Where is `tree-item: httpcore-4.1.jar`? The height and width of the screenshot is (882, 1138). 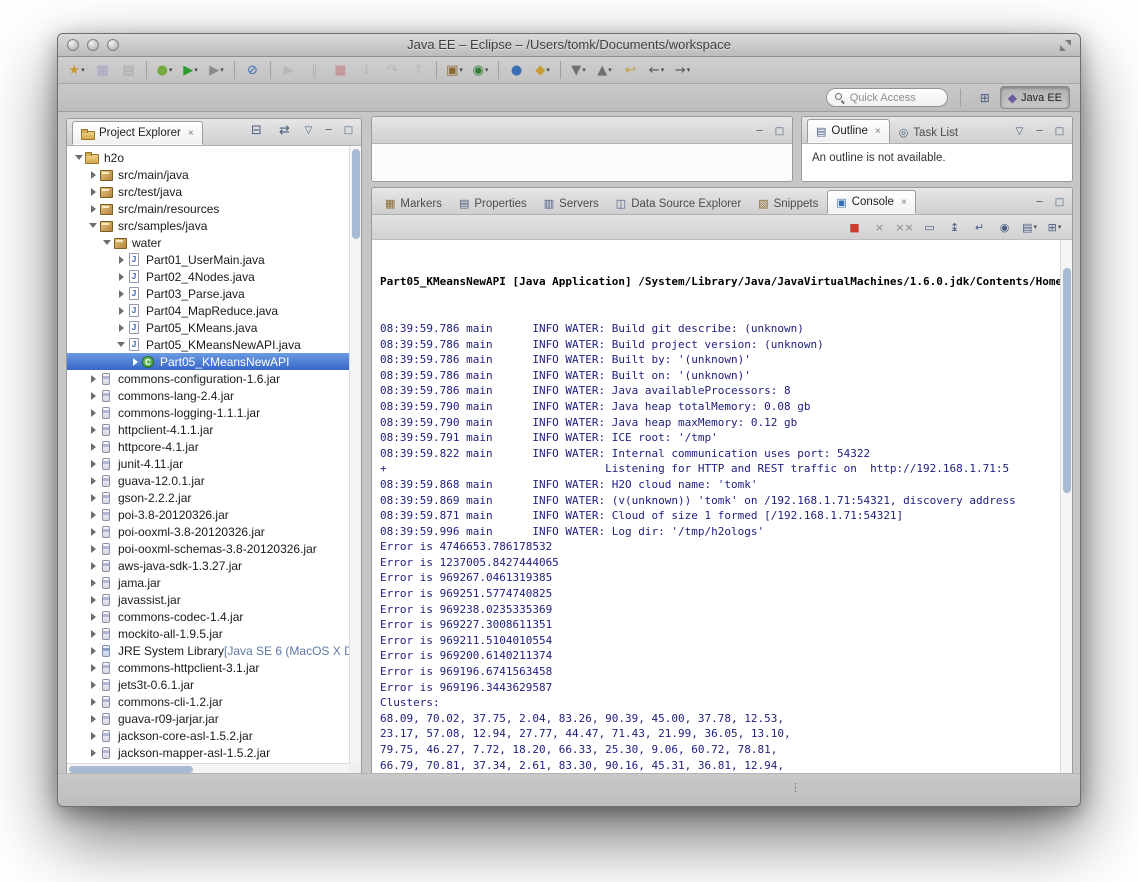 tree-item: httpcore-4.1.jar is located at coordinates (208, 446).